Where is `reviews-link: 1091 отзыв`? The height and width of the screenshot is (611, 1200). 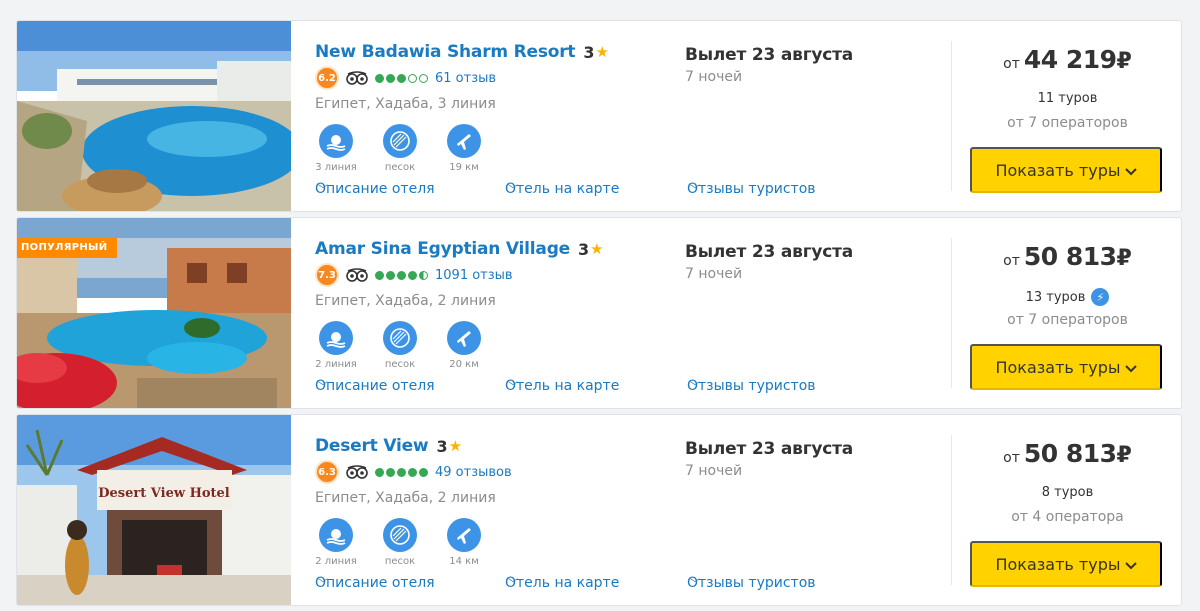
reviews-link: 1091 отзыв is located at coordinates (474, 275).